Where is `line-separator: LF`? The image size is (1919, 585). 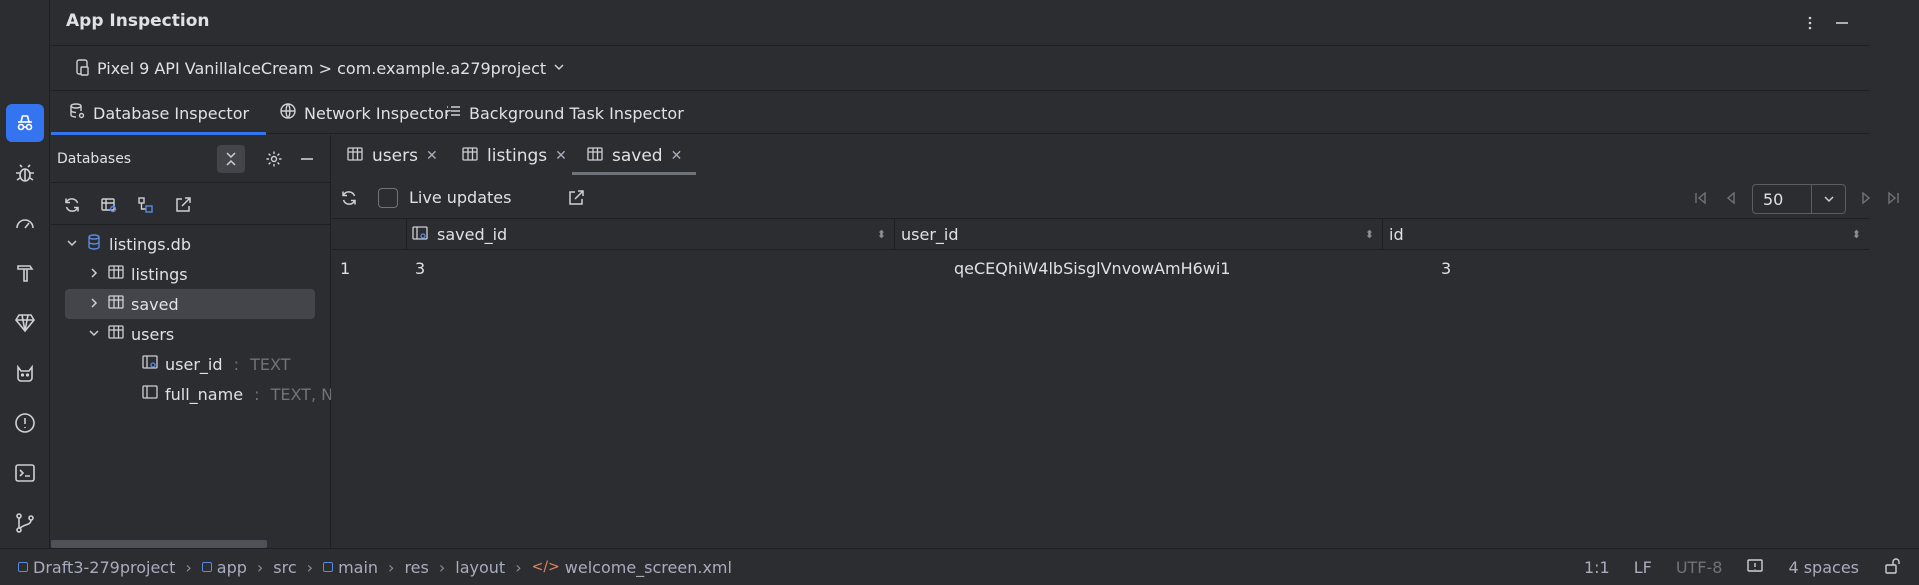
line-separator: LF is located at coordinates (1643, 567).